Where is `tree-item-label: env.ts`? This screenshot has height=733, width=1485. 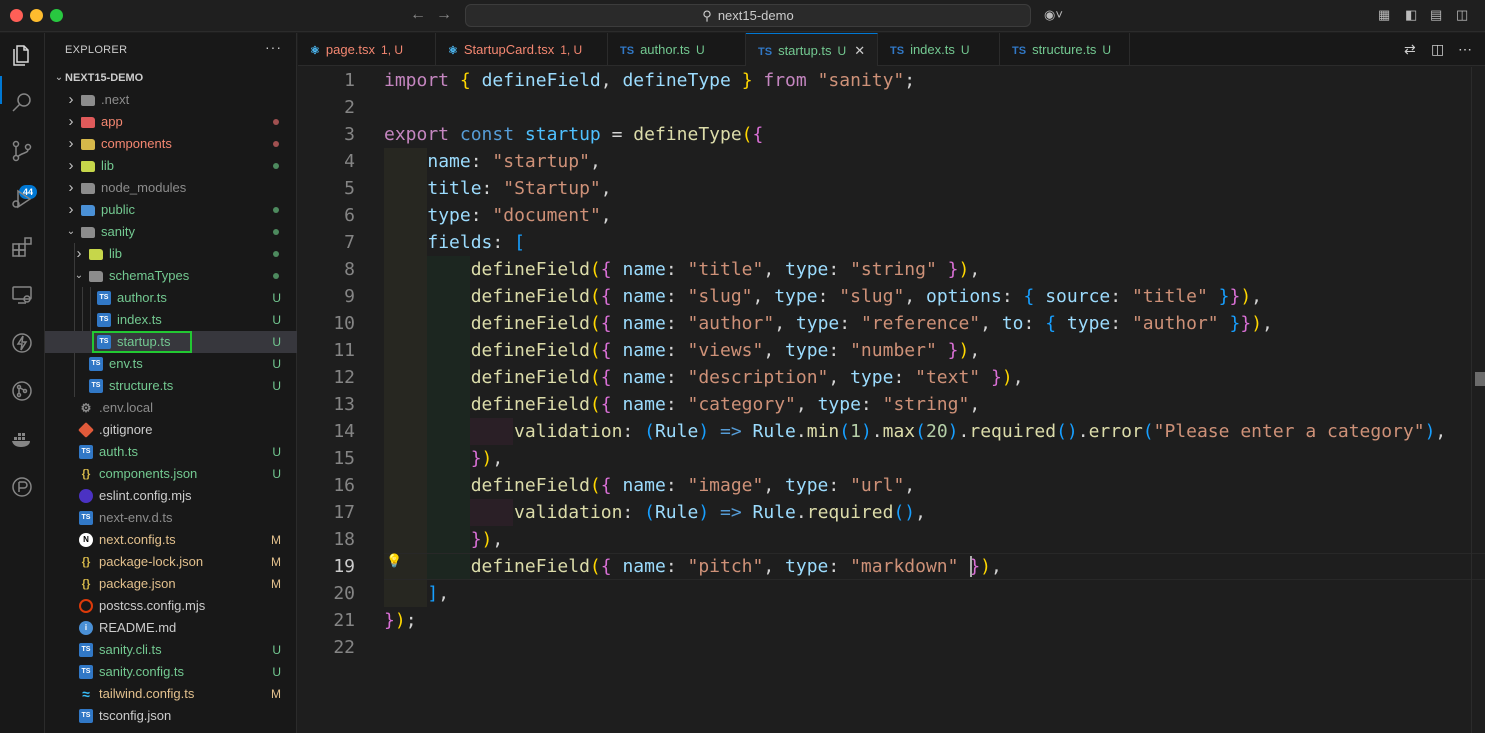
tree-item-label: env.ts is located at coordinates (126, 363).